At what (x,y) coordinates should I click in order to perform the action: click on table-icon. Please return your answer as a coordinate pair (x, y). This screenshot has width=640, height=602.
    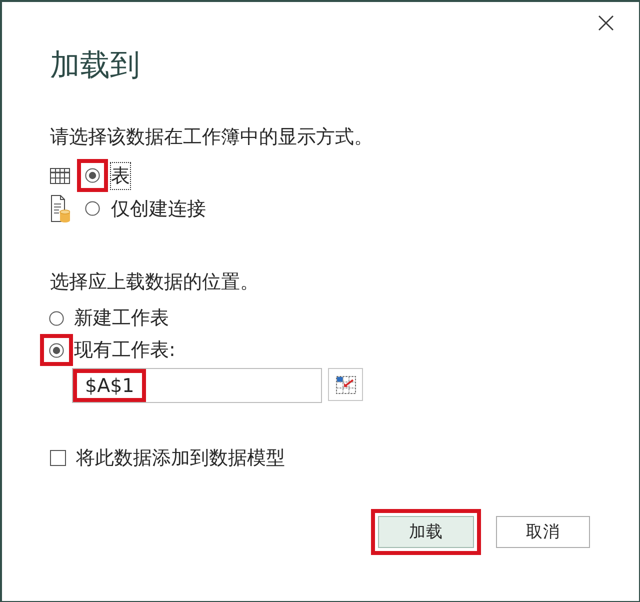
    Looking at the image, I should click on (60, 176).